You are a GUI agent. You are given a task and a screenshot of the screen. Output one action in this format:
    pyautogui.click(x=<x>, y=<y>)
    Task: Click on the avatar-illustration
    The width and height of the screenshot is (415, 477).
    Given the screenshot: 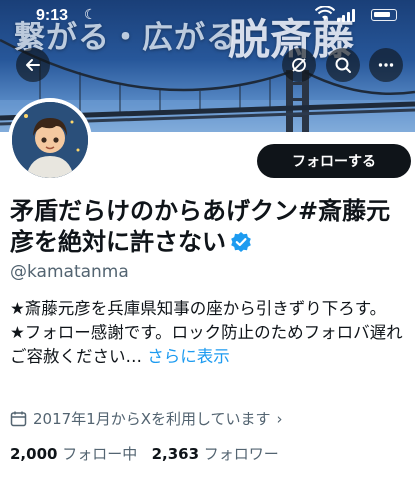 What is the action you would take?
    pyautogui.click(x=50, y=140)
    